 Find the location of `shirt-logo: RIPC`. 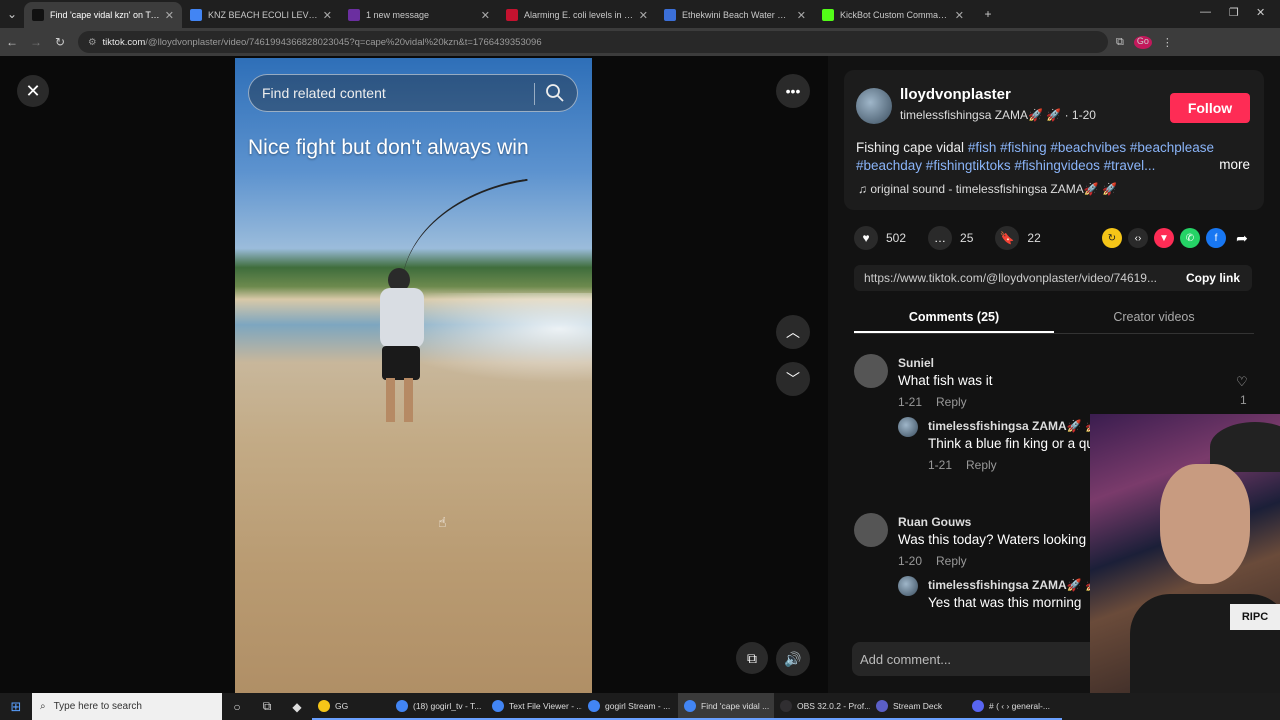

shirt-logo: RIPC is located at coordinates (1255, 617).